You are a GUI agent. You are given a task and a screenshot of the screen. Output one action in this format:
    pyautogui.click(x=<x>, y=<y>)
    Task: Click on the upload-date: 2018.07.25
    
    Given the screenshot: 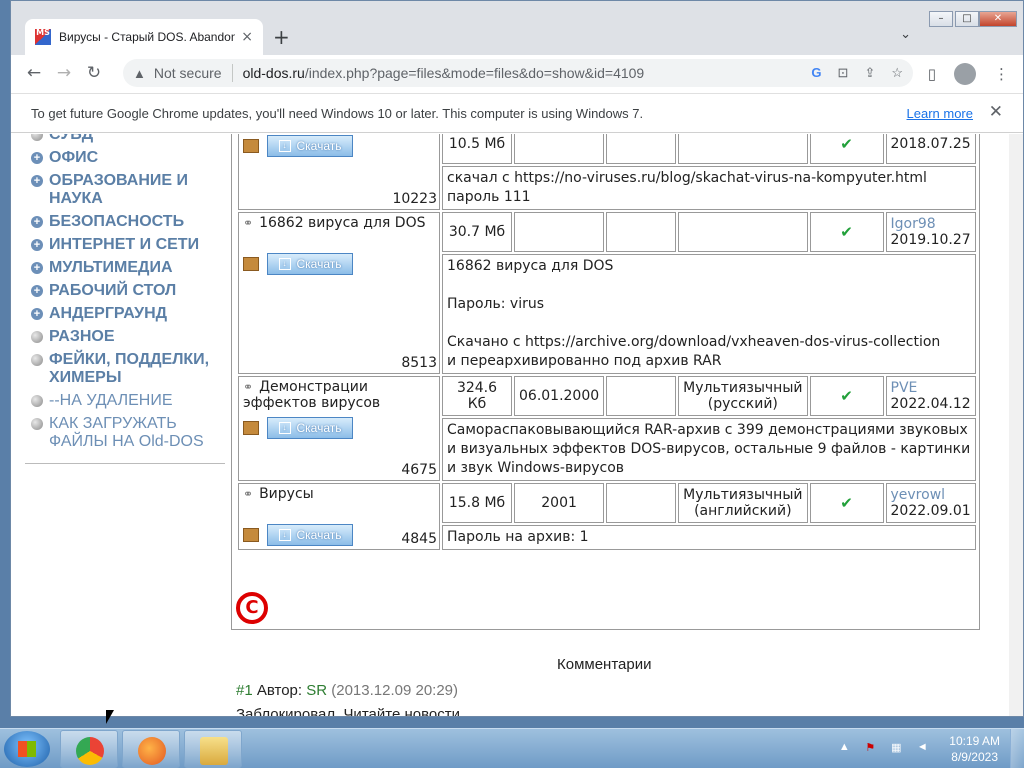 What is the action you would take?
    pyautogui.click(x=930, y=144)
    